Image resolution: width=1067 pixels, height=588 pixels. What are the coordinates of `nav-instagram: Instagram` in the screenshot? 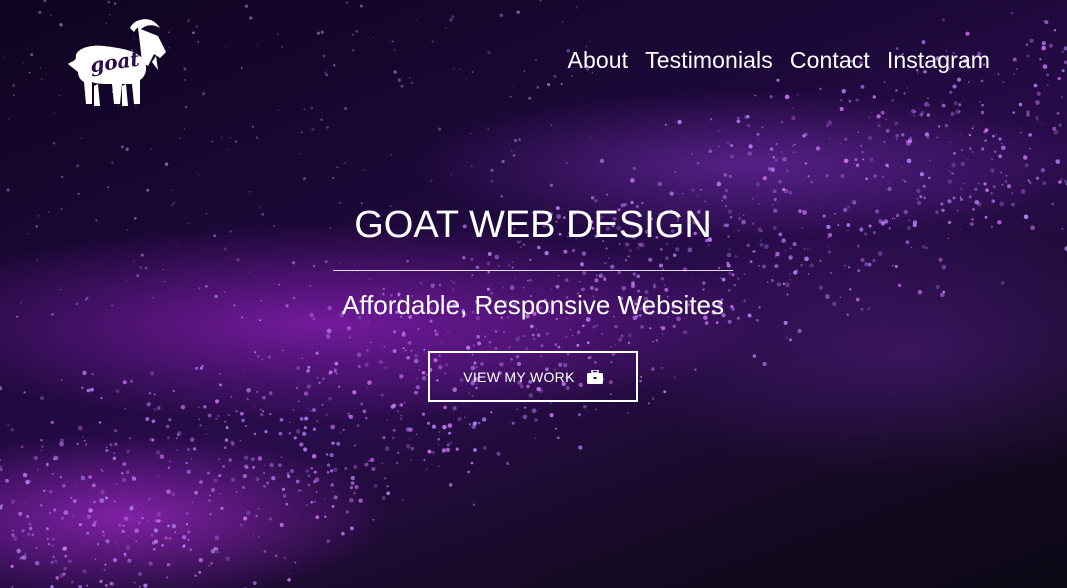 It's located at (938, 60).